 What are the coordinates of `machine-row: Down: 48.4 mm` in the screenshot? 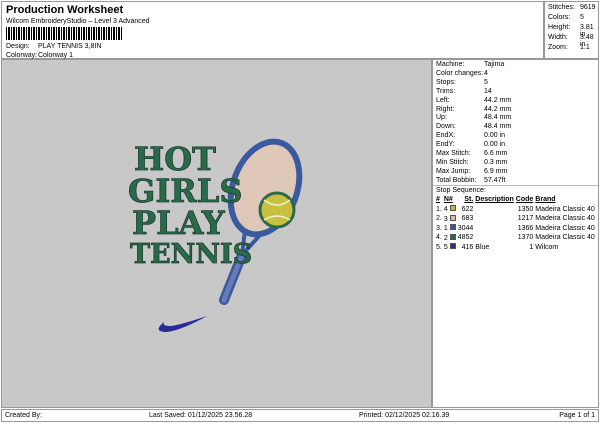 It's located at (473, 127).